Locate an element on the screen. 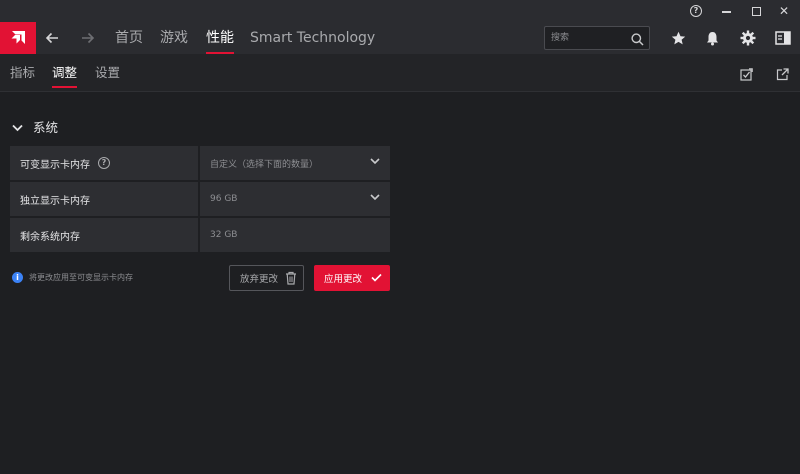  info-icon: i is located at coordinates (17, 277).